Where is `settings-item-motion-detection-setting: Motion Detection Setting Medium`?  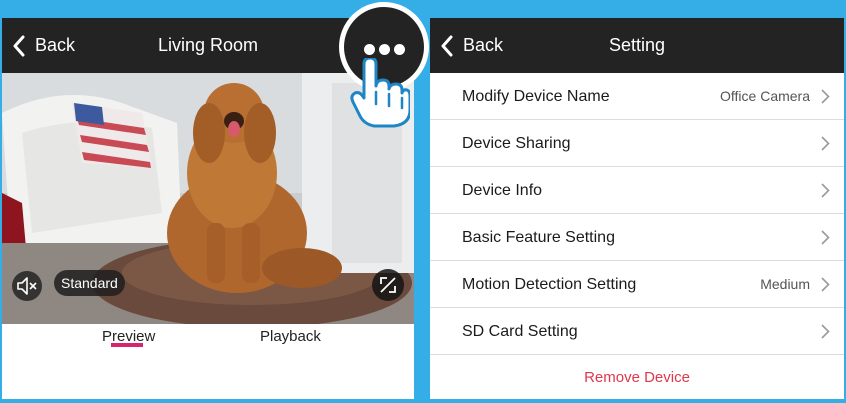 settings-item-motion-detection-setting: Motion Detection Setting Medium is located at coordinates (637, 284).